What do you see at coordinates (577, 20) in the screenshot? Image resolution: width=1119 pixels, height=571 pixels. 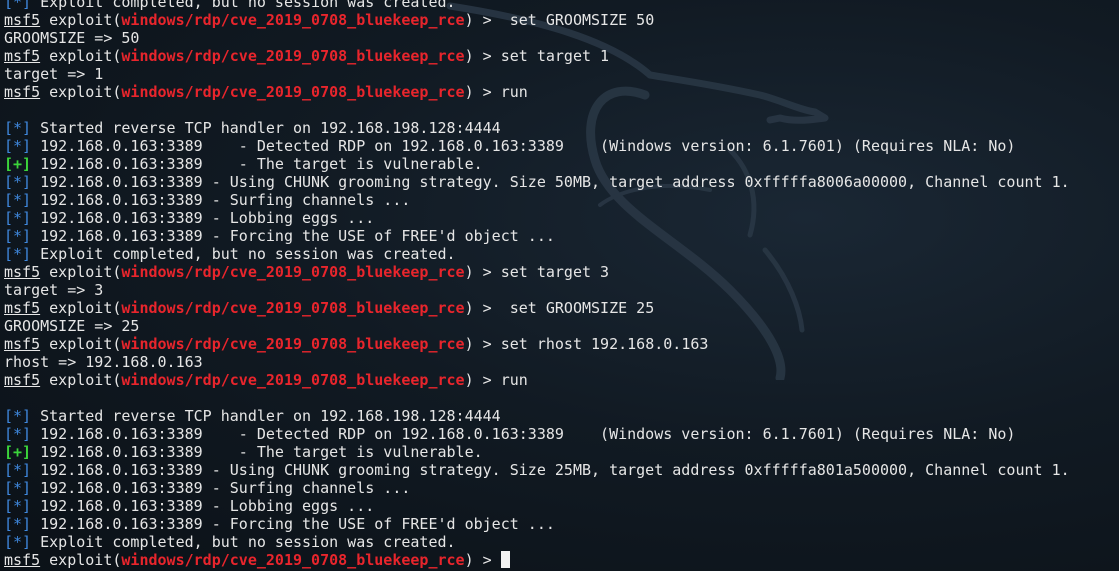 I see `command-text: set GROOMSIZE 50` at bounding box center [577, 20].